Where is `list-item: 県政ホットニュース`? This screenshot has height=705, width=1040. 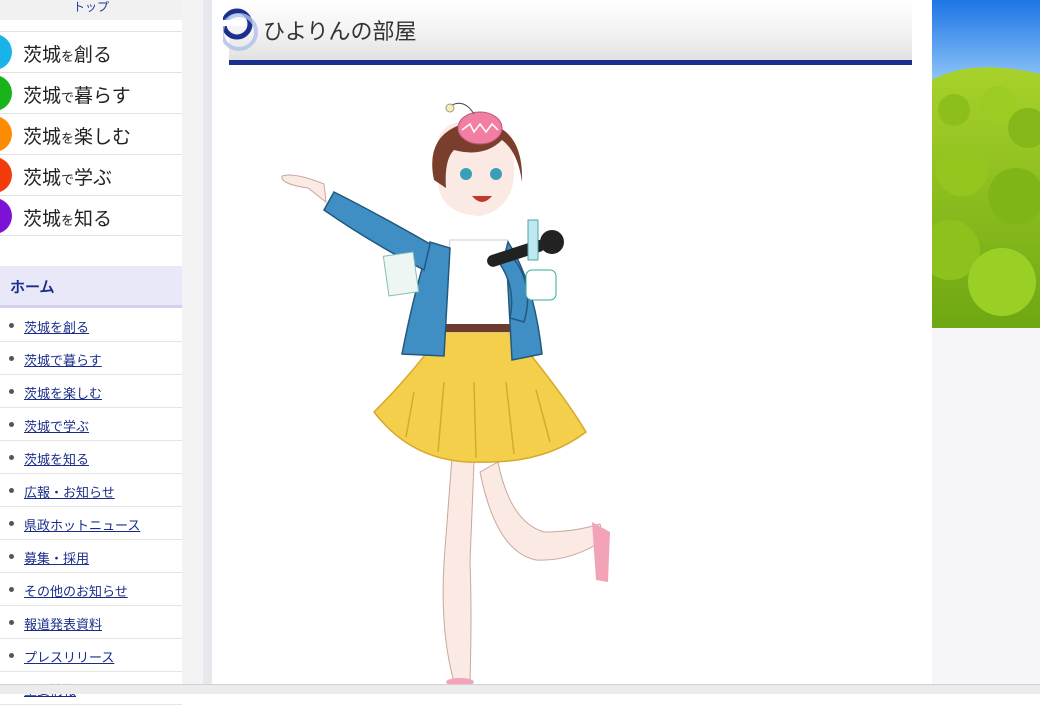 list-item: 県政ホットニュース is located at coordinates (91, 523).